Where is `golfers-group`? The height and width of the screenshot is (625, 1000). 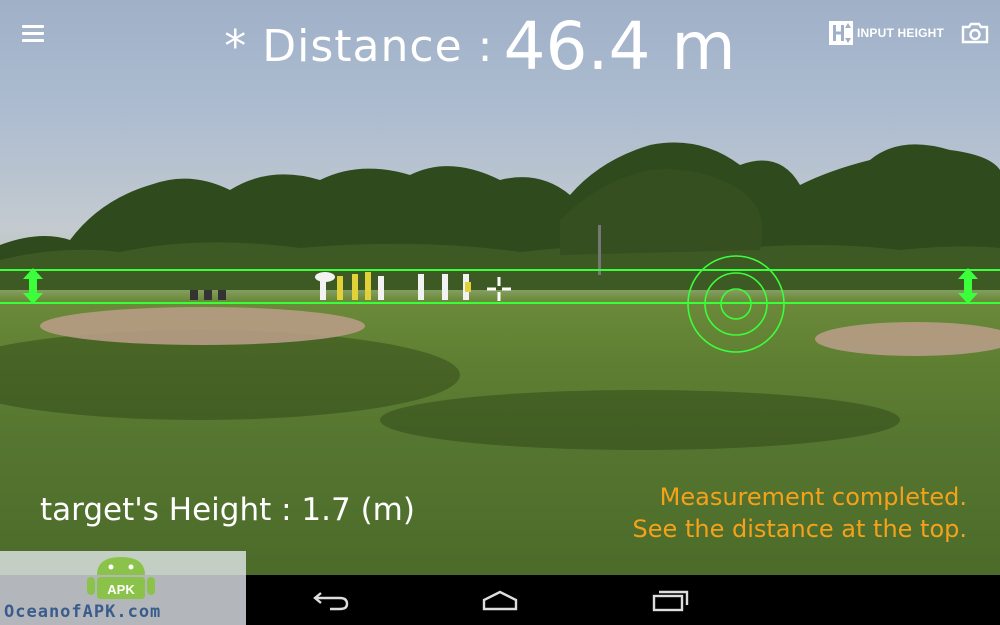
golfers-group is located at coordinates (330, 286).